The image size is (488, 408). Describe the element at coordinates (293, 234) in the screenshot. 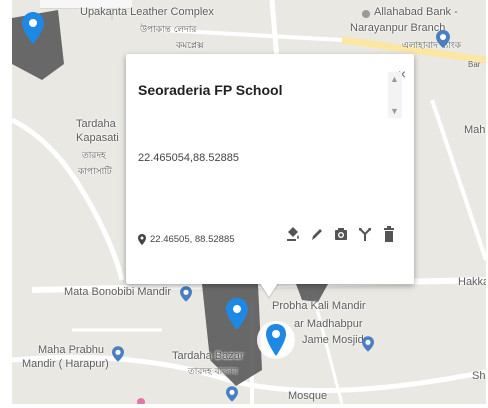

I see `paint-bucket-icon` at that location.